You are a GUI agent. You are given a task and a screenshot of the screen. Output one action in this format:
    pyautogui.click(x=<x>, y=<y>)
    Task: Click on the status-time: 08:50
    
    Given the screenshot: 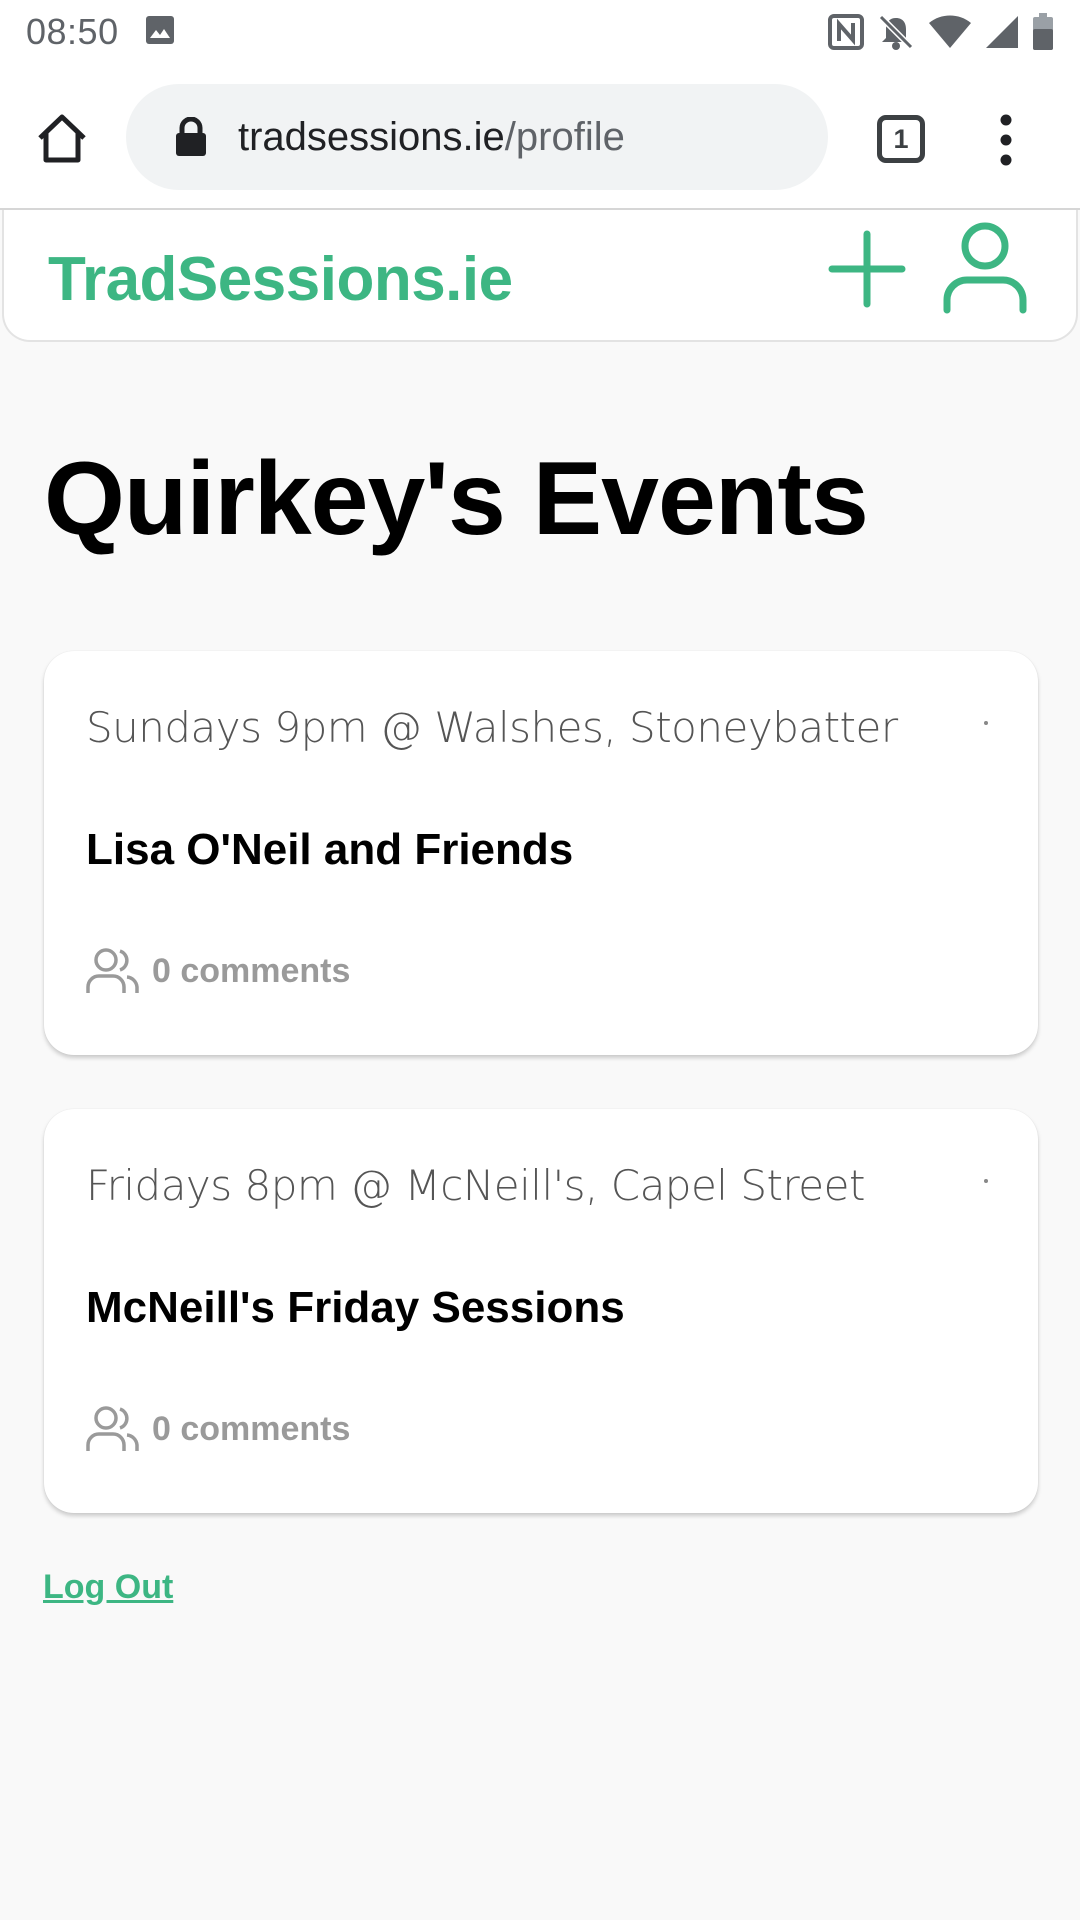 What is the action you would take?
    pyautogui.click(x=72, y=31)
    